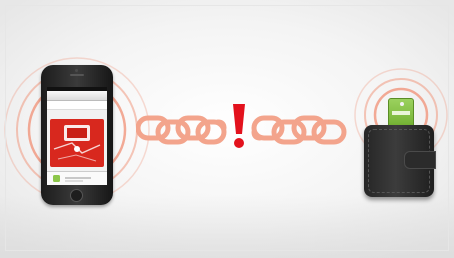  Describe the element at coordinates (239, 126) in the screenshot. I see `exclamation-icon` at that location.